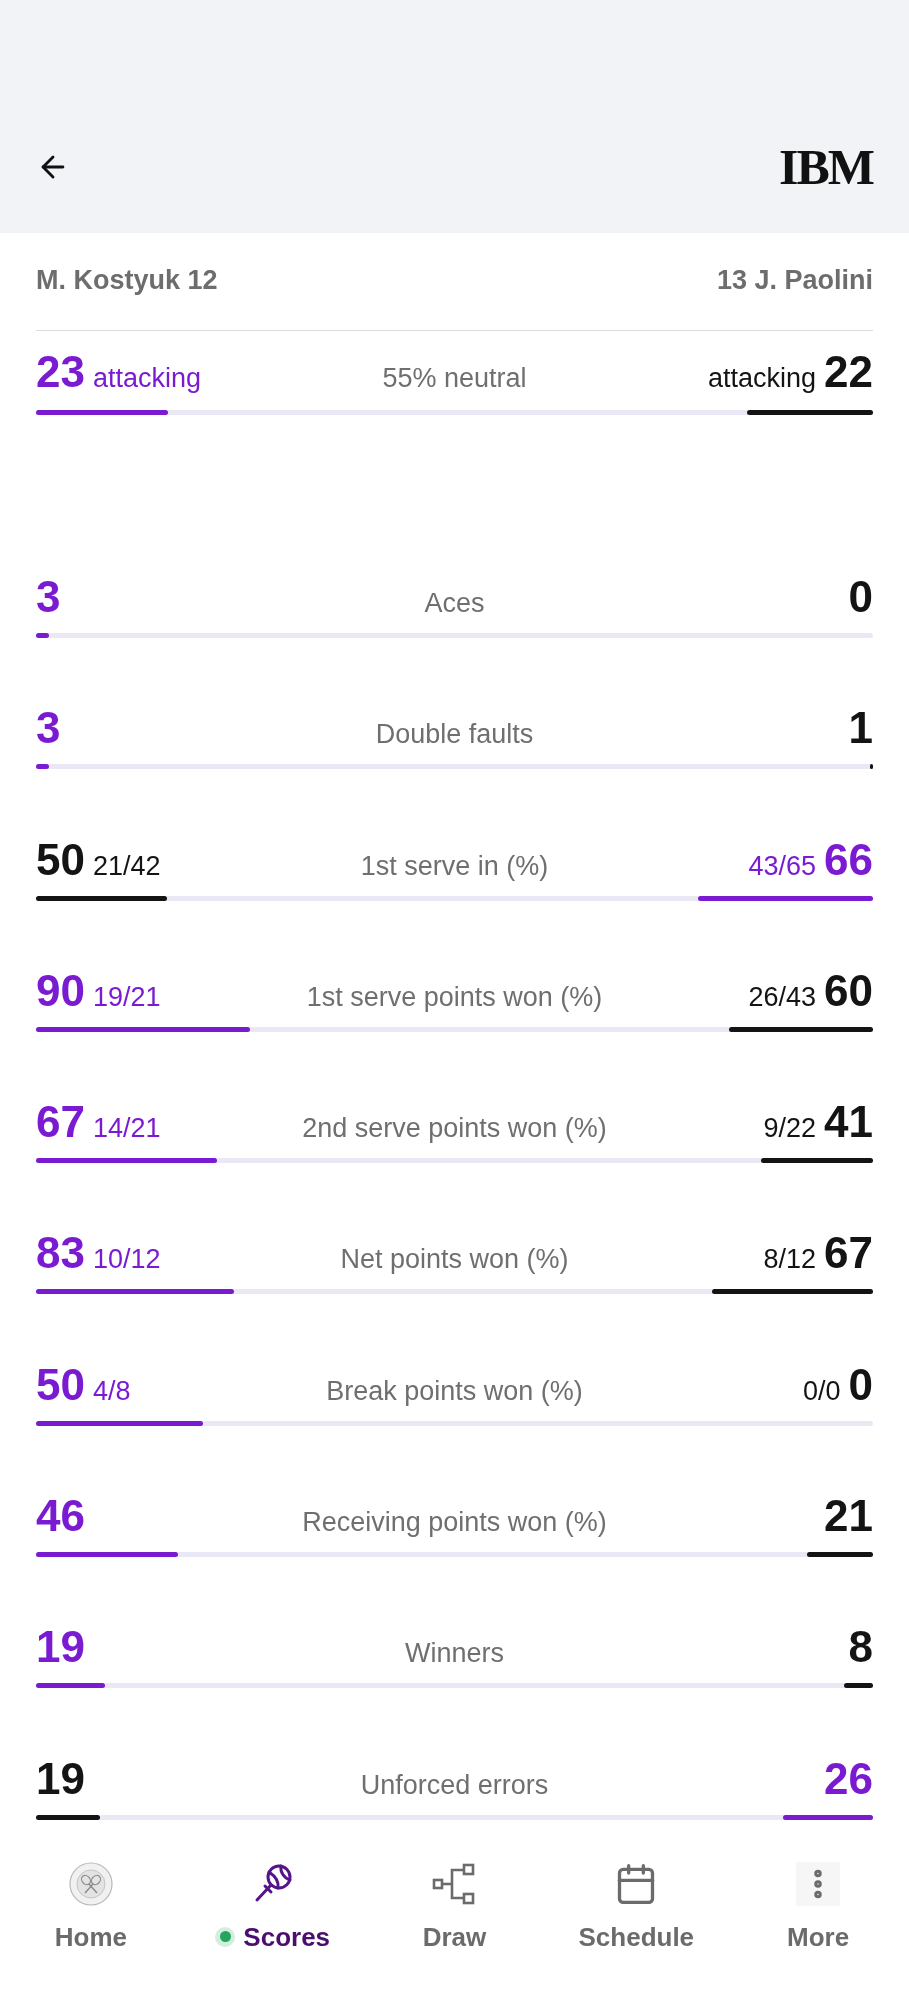 The image size is (909, 2000). What do you see at coordinates (848, 859) in the screenshot?
I see `stat-value: 66` at bounding box center [848, 859].